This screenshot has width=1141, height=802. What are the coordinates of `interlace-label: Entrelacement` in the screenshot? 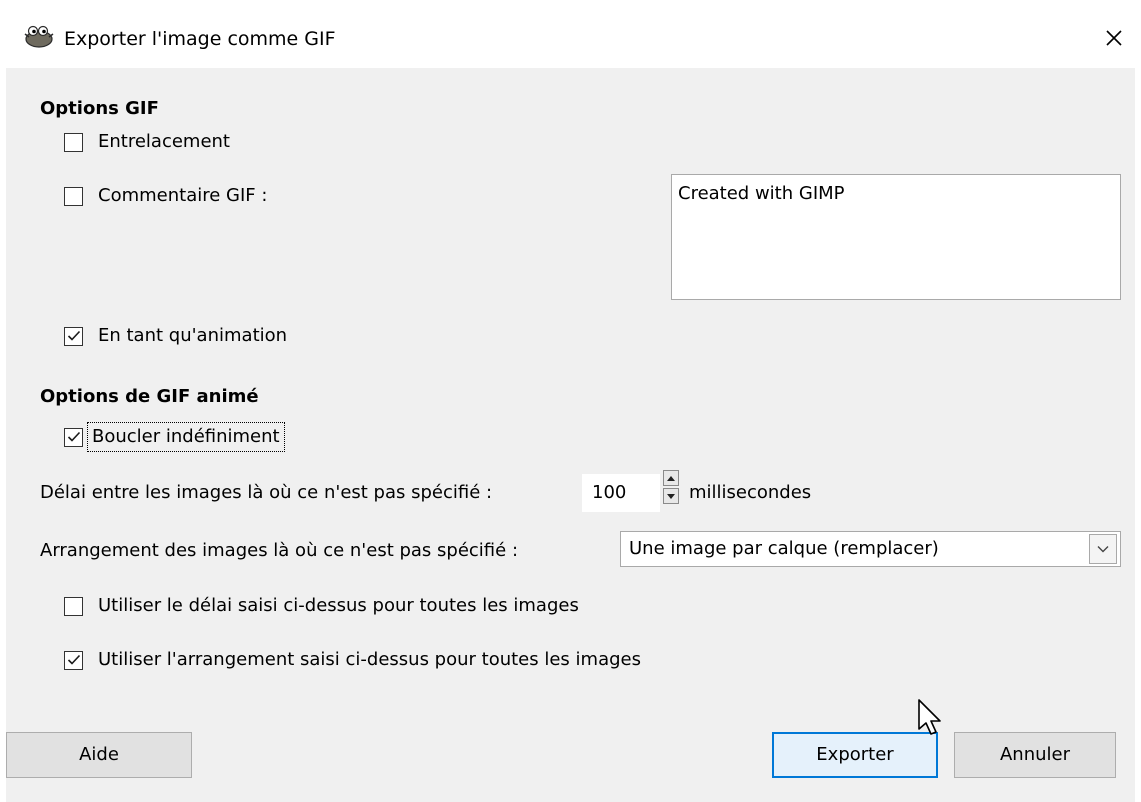 It's located at (164, 141).